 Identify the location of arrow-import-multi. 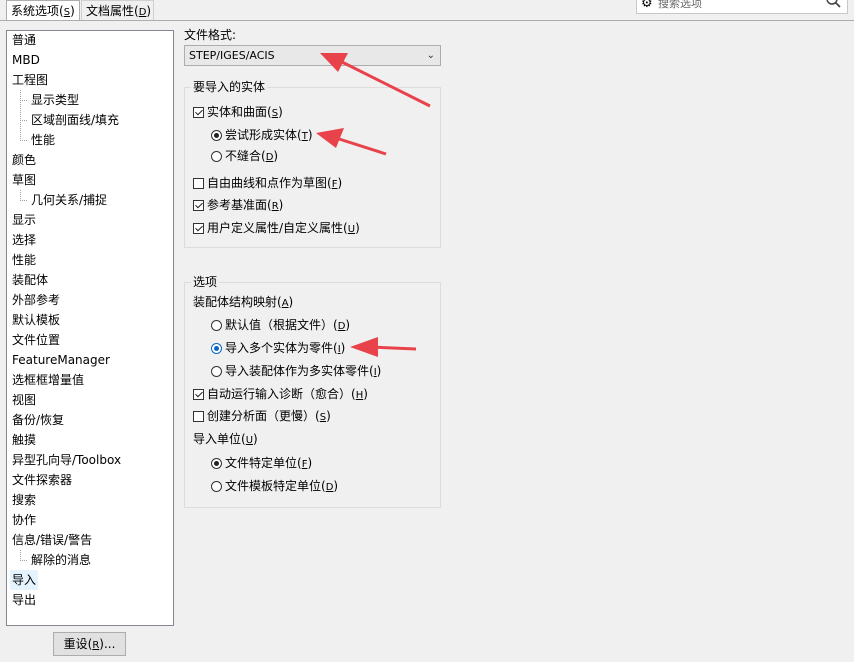
(383, 347).